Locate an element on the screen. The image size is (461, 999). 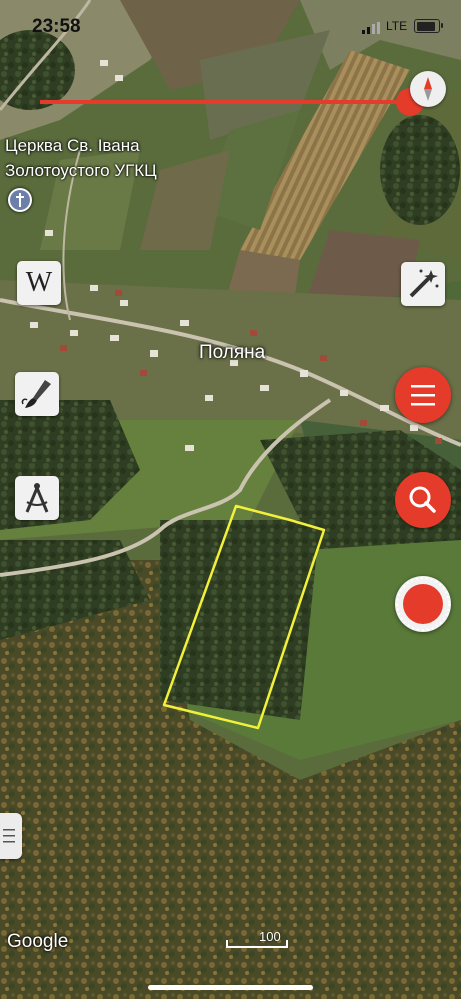
draw-button is located at coordinates (37, 394).